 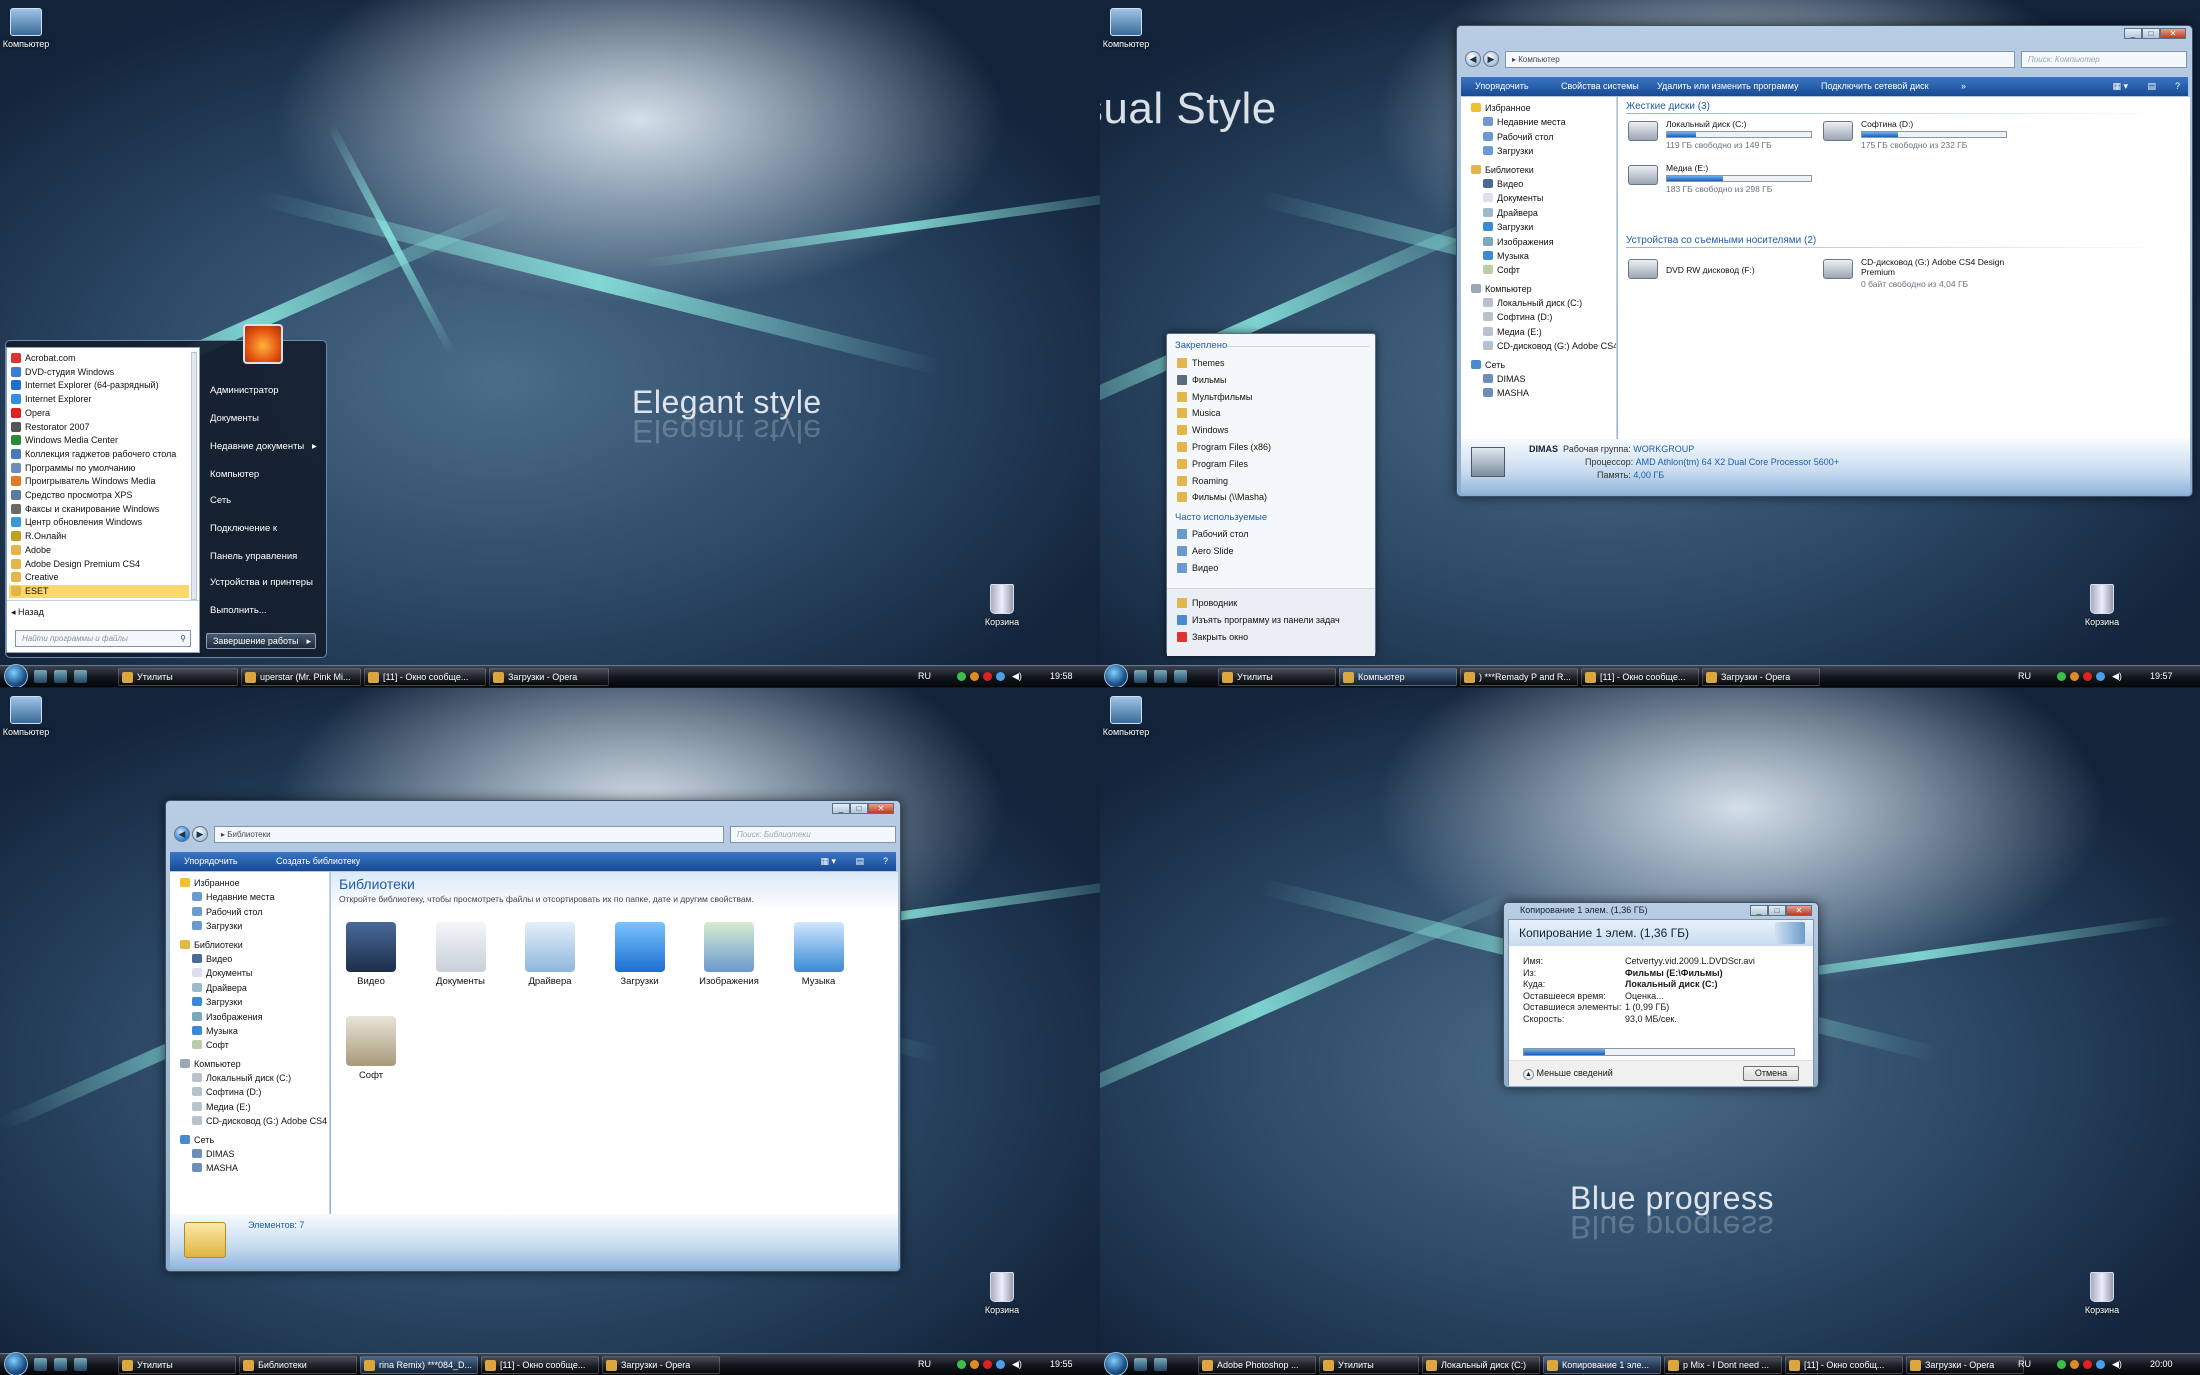 What do you see at coordinates (75, 564) in the screenshot?
I see `program-item: Adobe Design Premium CS4` at bounding box center [75, 564].